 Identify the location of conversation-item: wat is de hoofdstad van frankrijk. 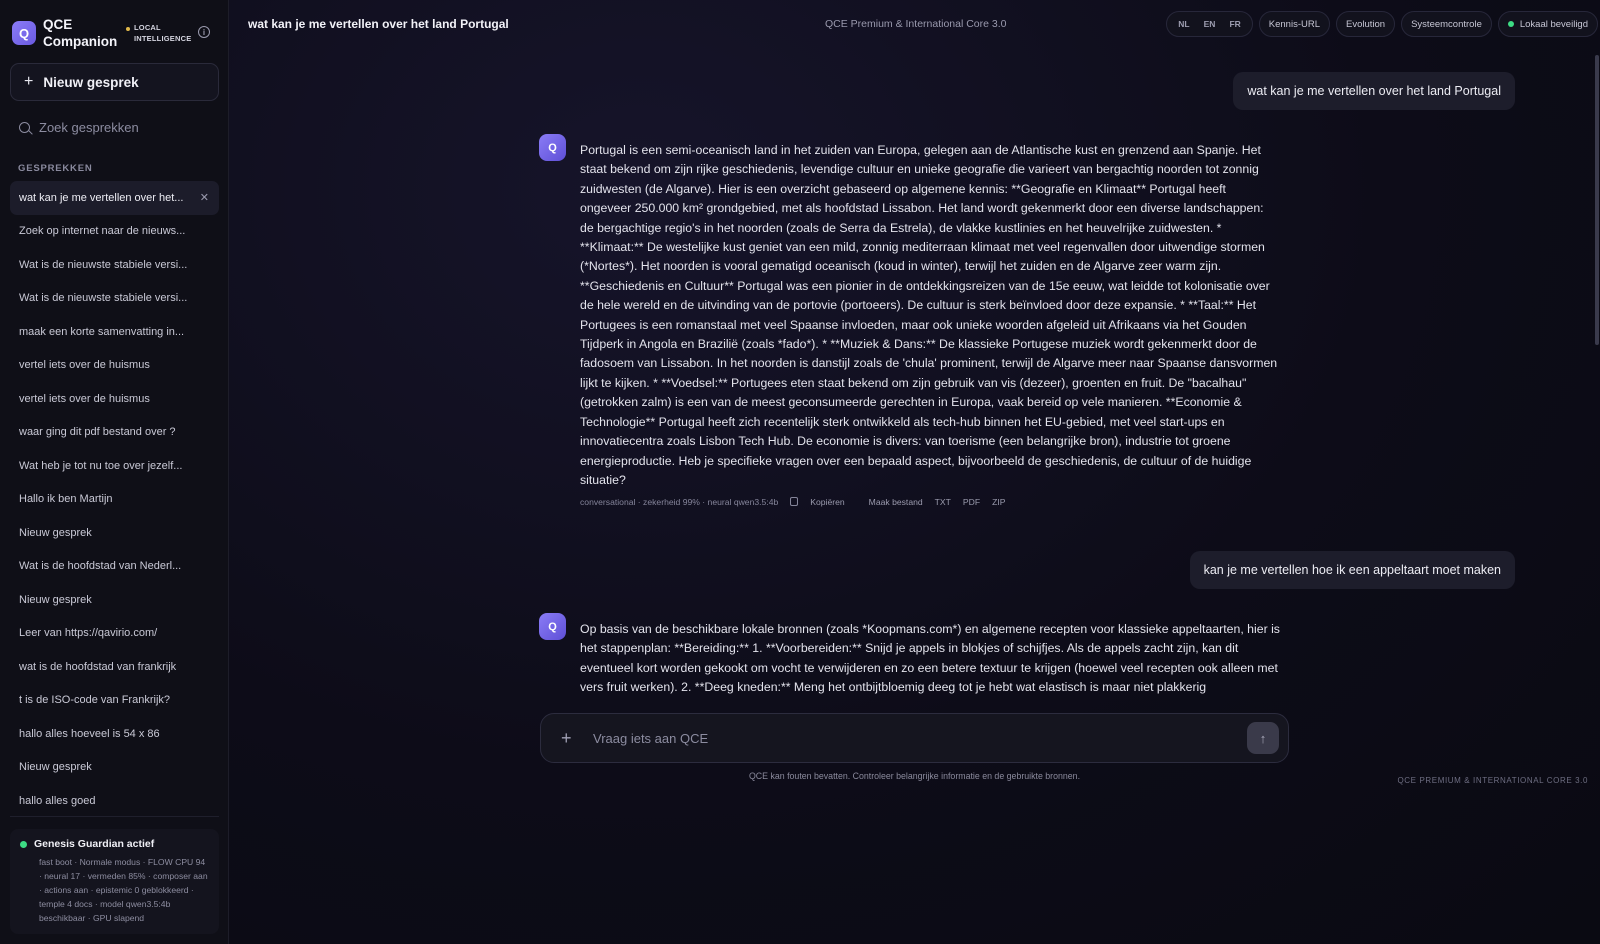
(114, 667).